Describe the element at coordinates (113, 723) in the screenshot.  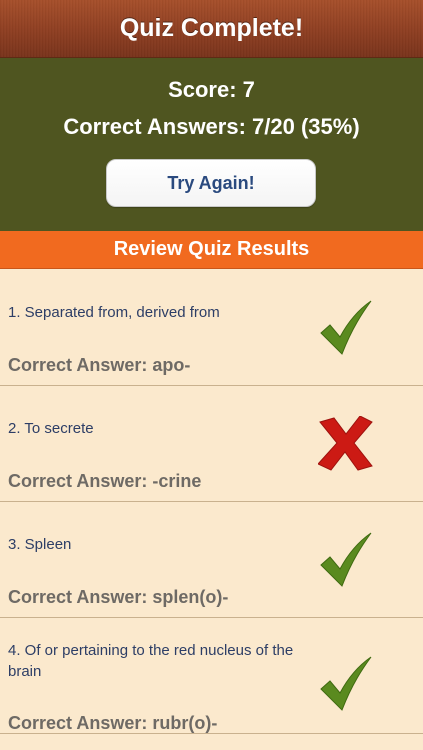
I see `correct-answer-text: Correct Answer: rubr(o)-` at that location.